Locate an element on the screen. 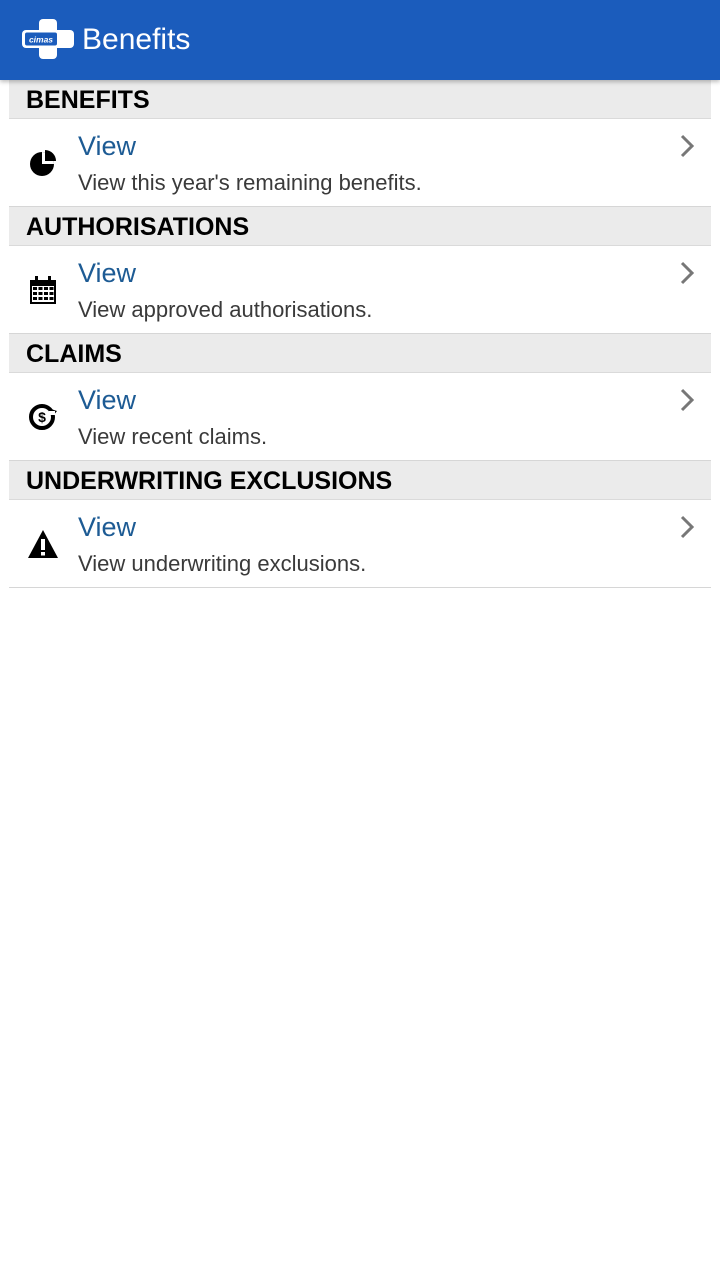  item-description: View recent claims. is located at coordinates (173, 436).